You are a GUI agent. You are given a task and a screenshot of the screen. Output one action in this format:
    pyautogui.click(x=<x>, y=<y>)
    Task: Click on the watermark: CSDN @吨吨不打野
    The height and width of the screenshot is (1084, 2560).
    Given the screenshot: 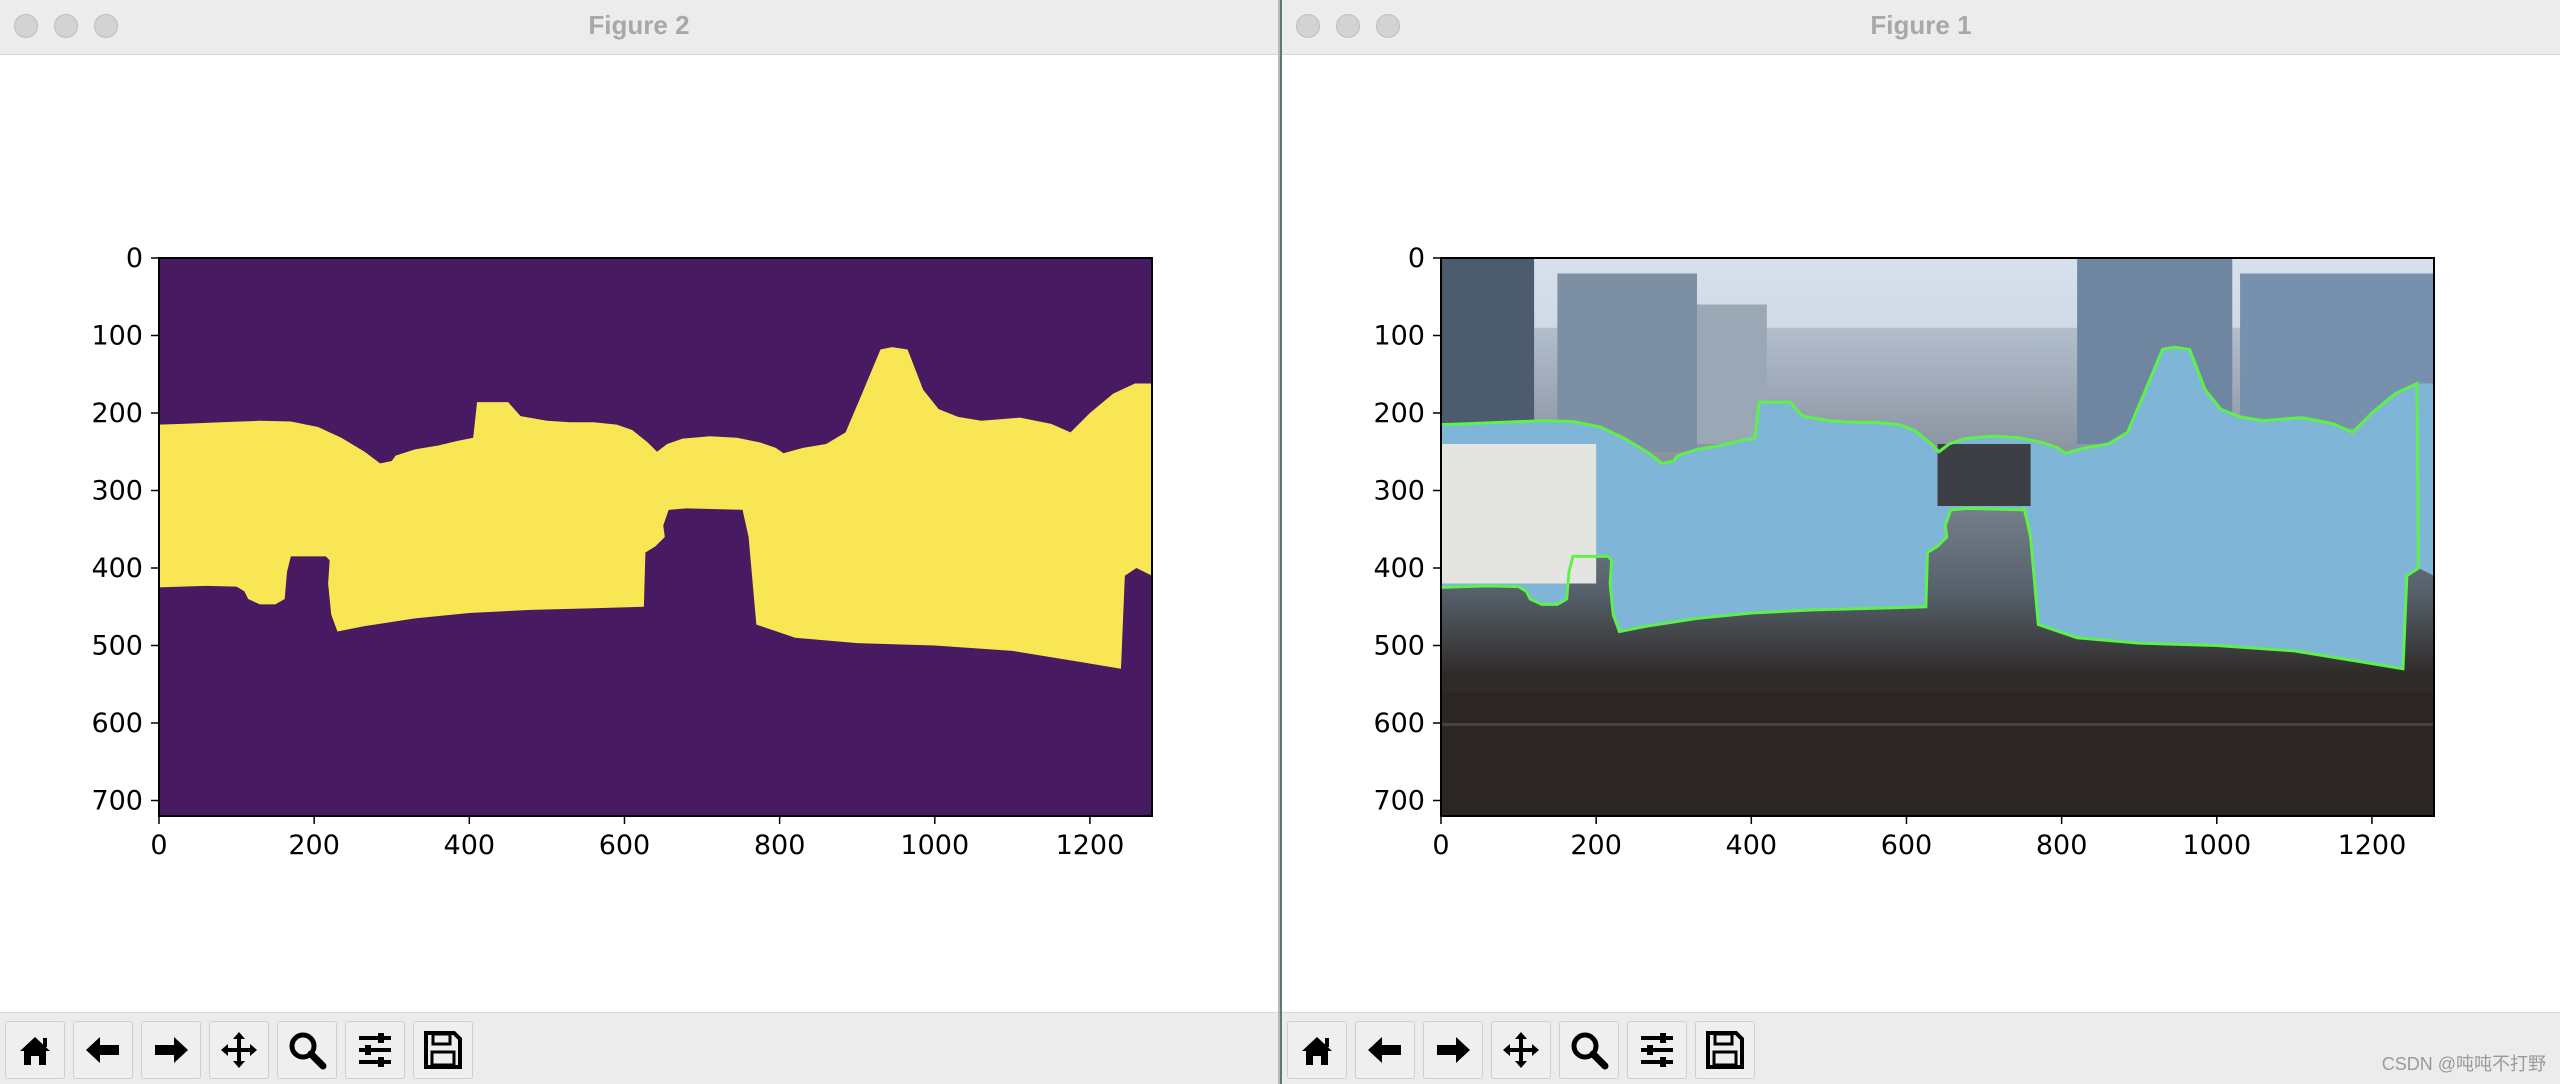 What is the action you would take?
    pyautogui.click(x=2463, y=1064)
    